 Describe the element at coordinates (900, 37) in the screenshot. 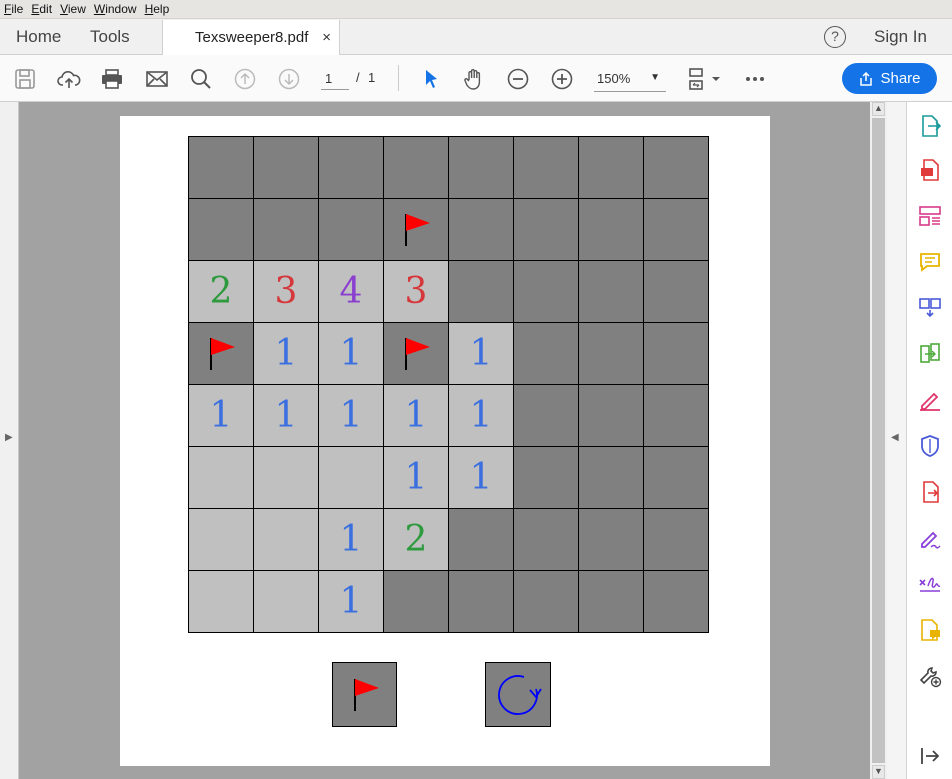

I see `sign-in-link: Sign In` at that location.